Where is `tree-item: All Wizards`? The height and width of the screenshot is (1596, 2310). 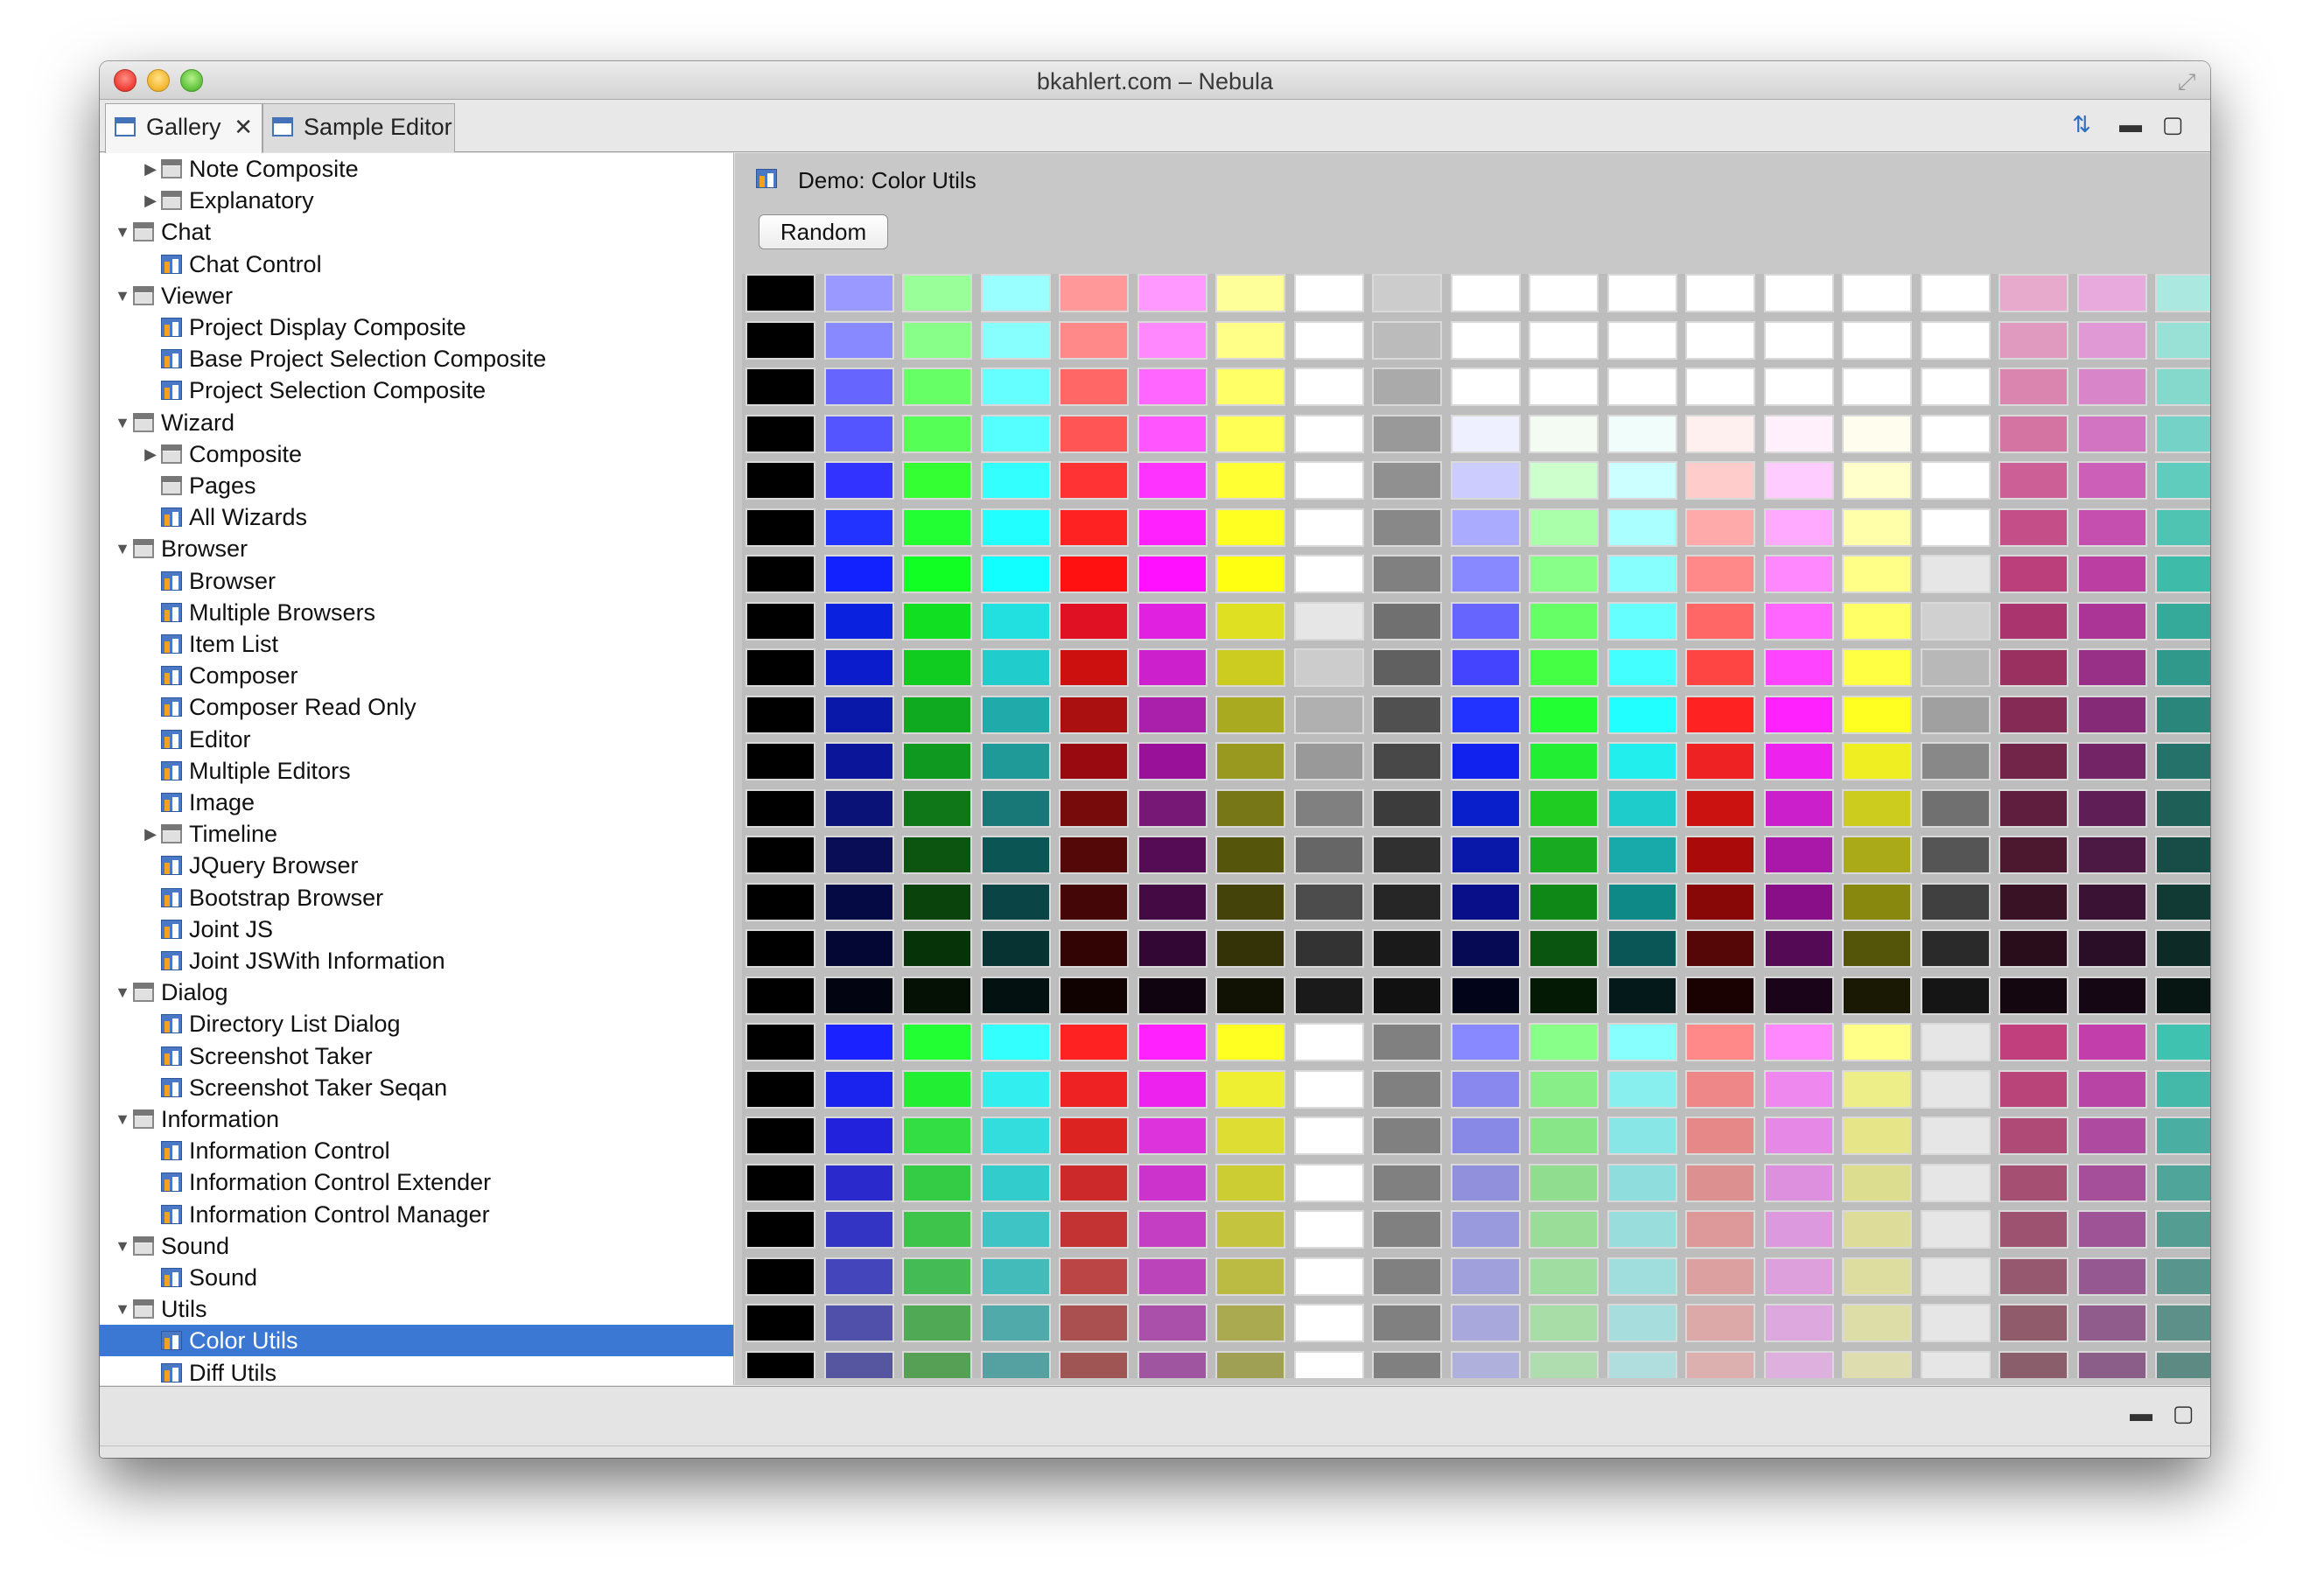 tree-item: All Wizards is located at coordinates (416, 517).